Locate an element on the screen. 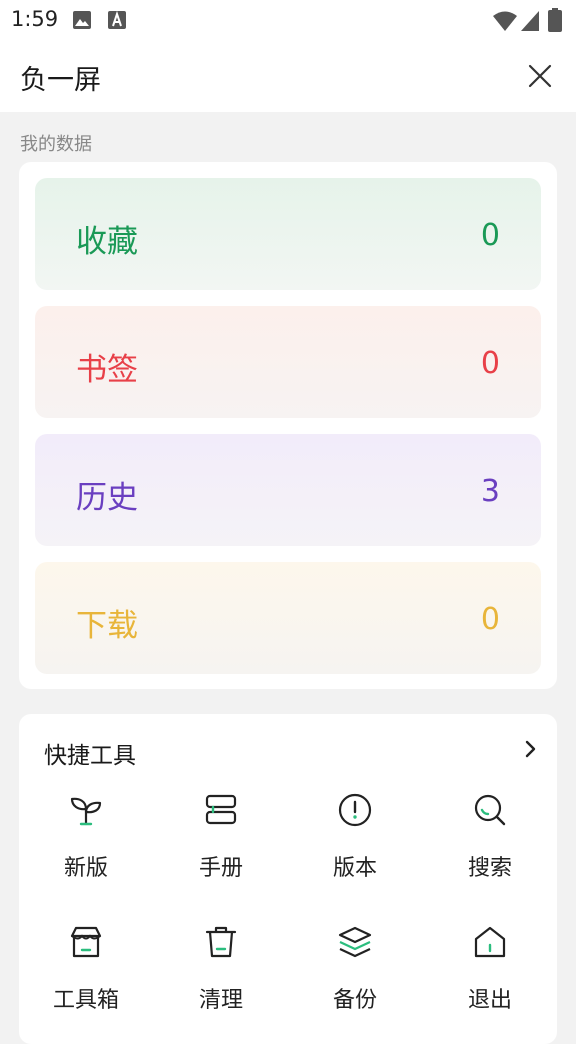 Image resolution: width=576 pixels, height=1044 pixels. sprout-icon is located at coordinates (86, 811).